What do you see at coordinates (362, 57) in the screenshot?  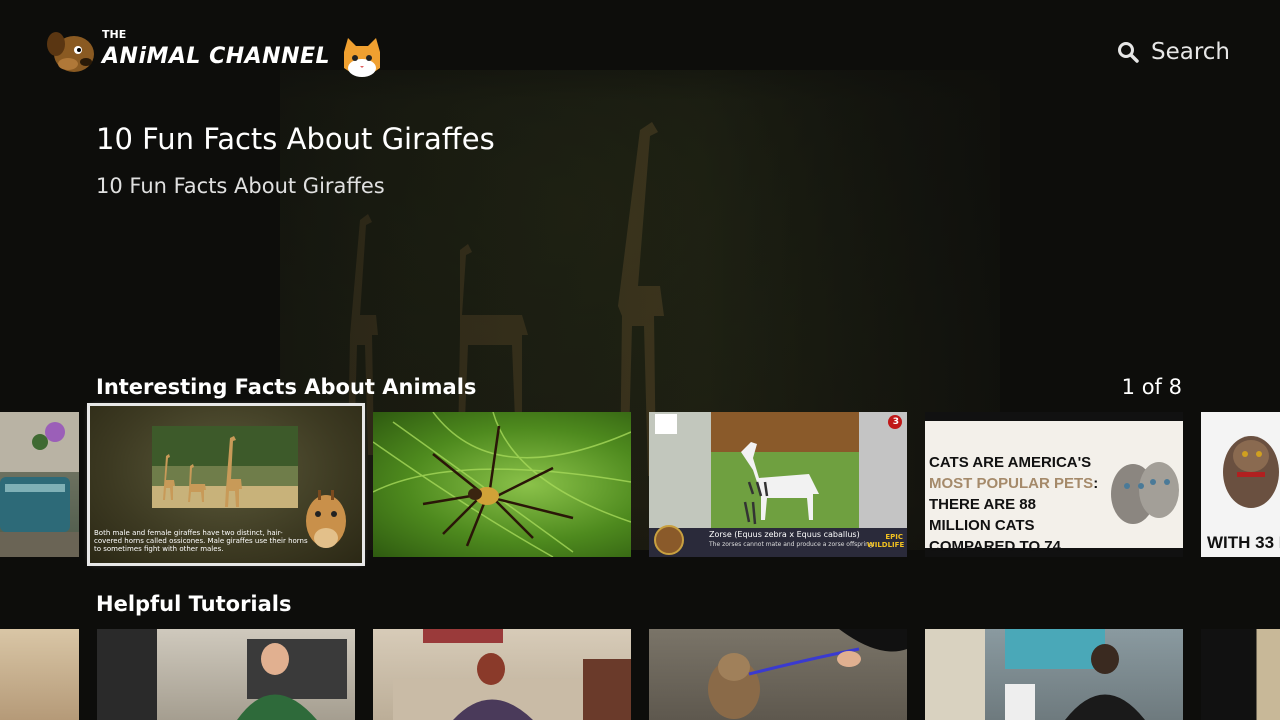 I see `cat-logo-icon` at bounding box center [362, 57].